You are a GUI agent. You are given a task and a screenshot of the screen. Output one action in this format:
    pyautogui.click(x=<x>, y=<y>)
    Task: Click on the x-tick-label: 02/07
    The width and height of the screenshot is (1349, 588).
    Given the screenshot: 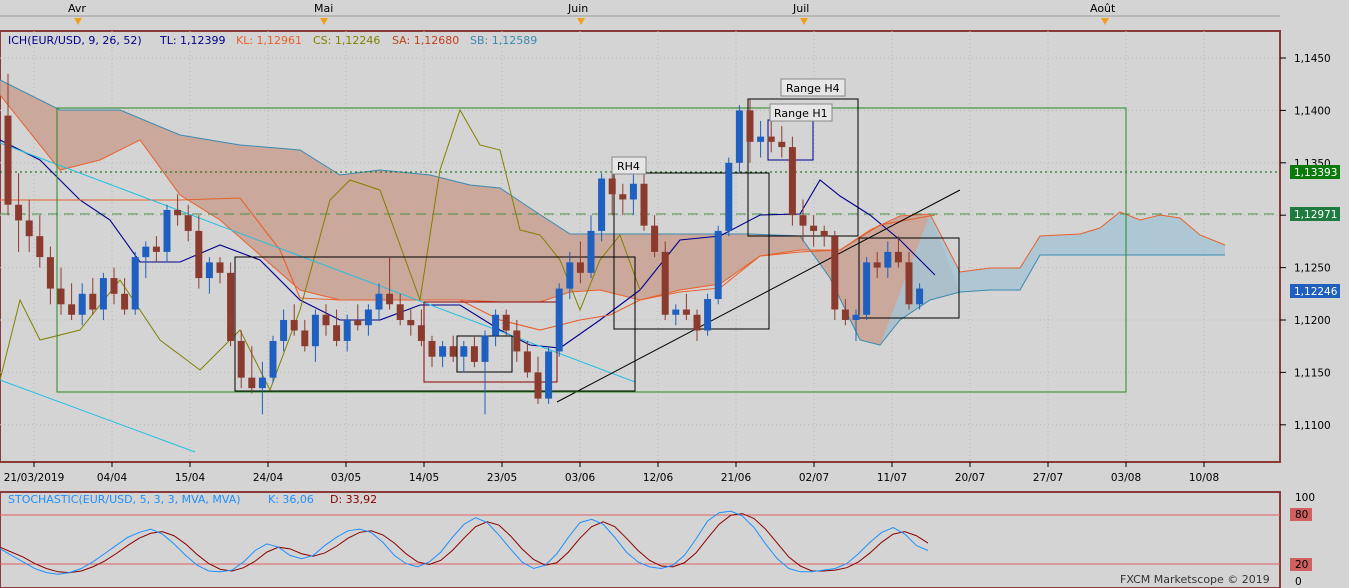 What is the action you would take?
    pyautogui.click(x=814, y=478)
    